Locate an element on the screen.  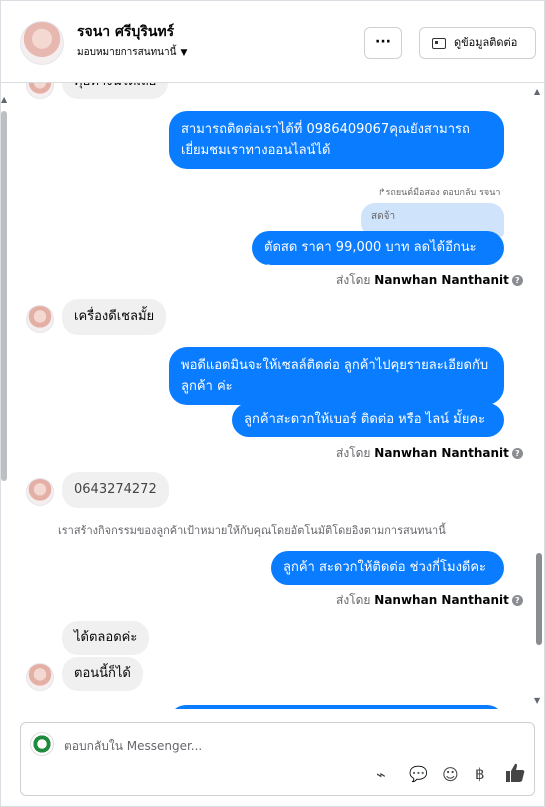
message-outgoing: ลูกค้า สะดวกให้ติดต่อ ช่วงกี่โมงดีคะ is located at coordinates (387, 568).